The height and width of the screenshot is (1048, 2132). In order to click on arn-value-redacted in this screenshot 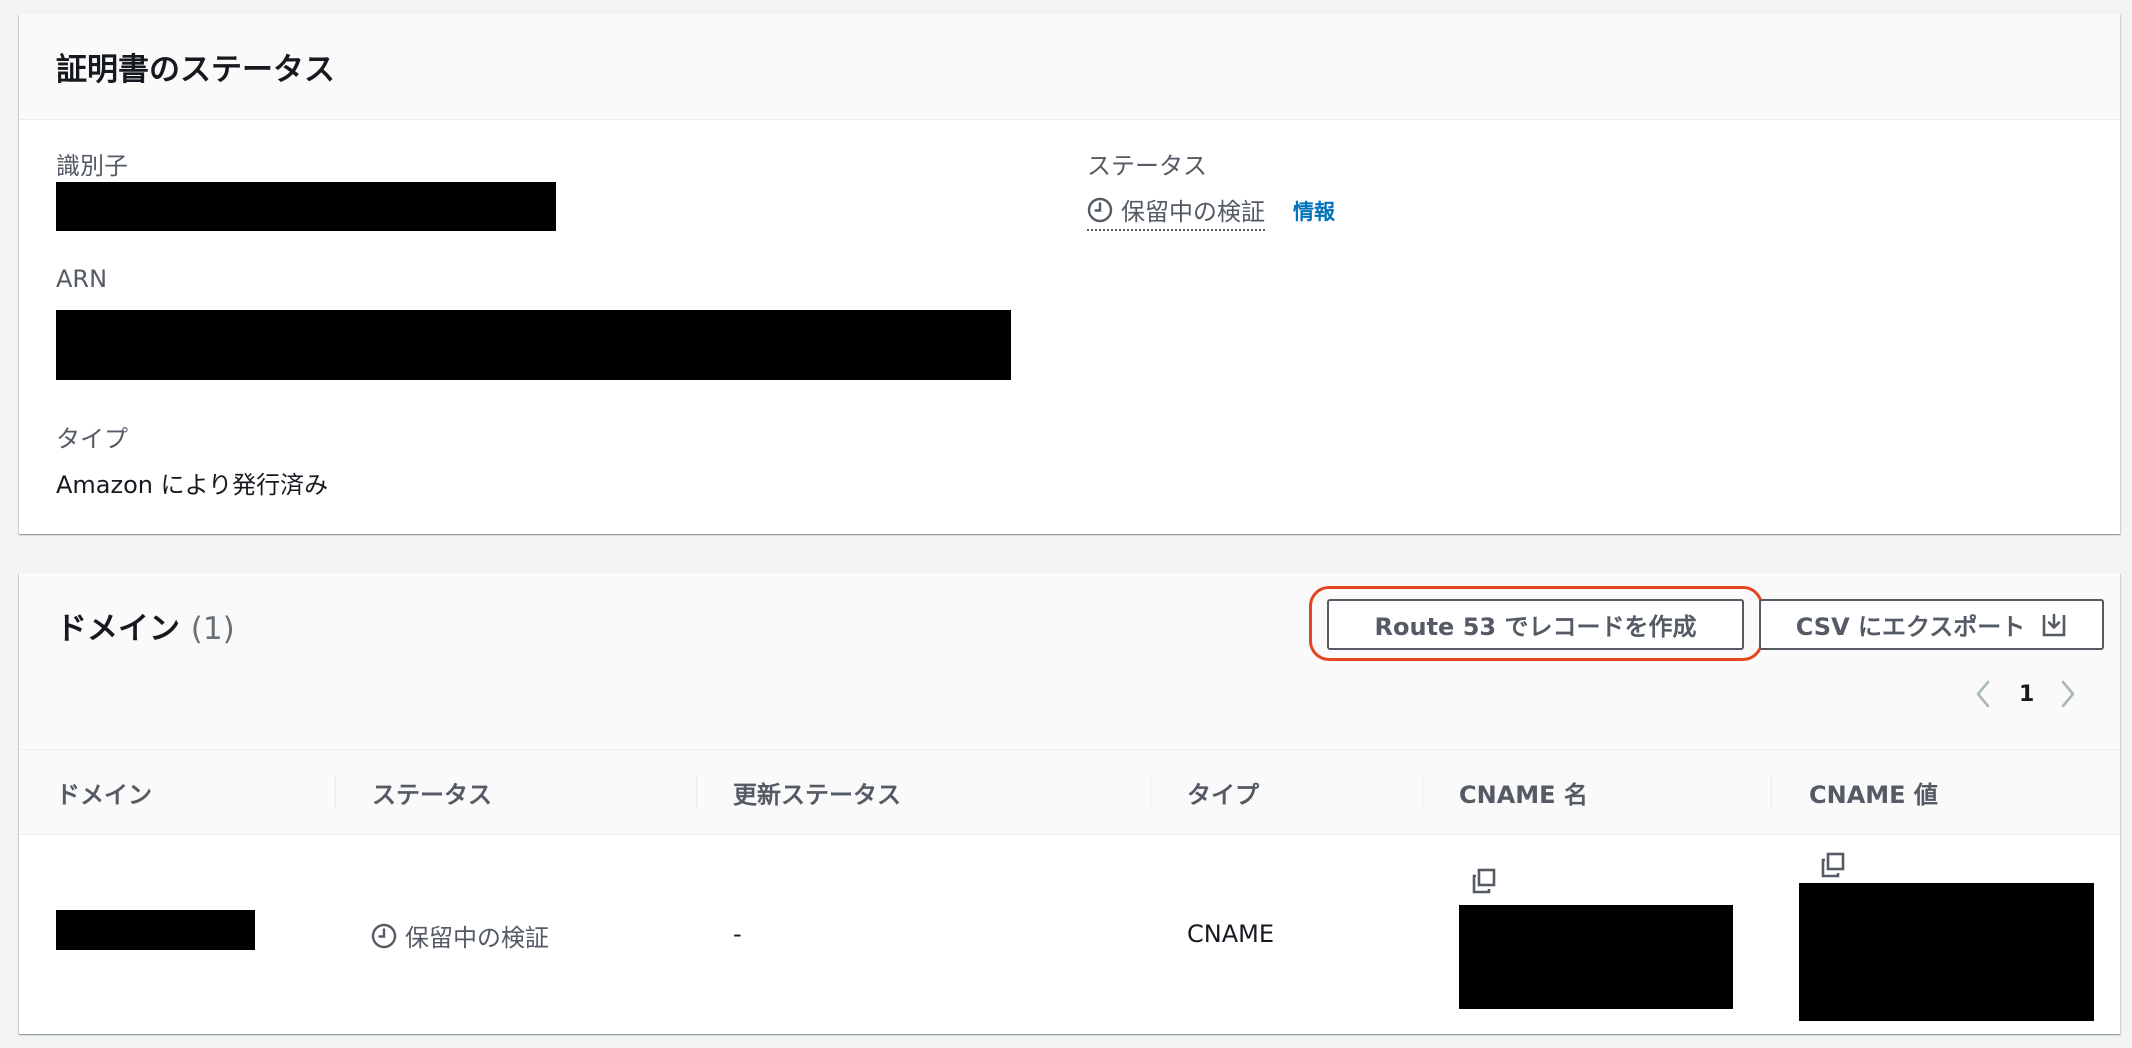, I will do `click(533, 345)`.